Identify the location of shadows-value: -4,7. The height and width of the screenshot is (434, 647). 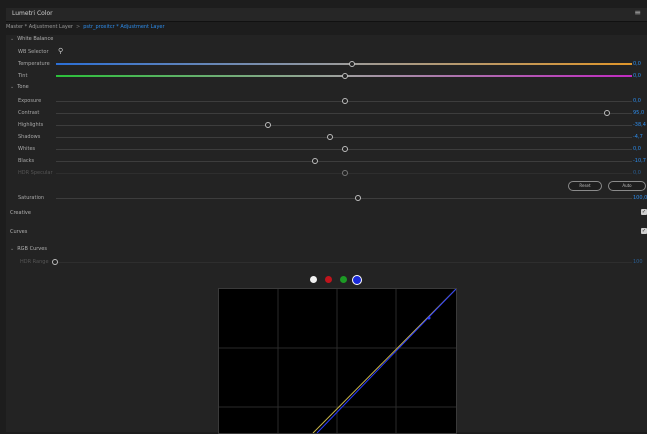
(640, 137).